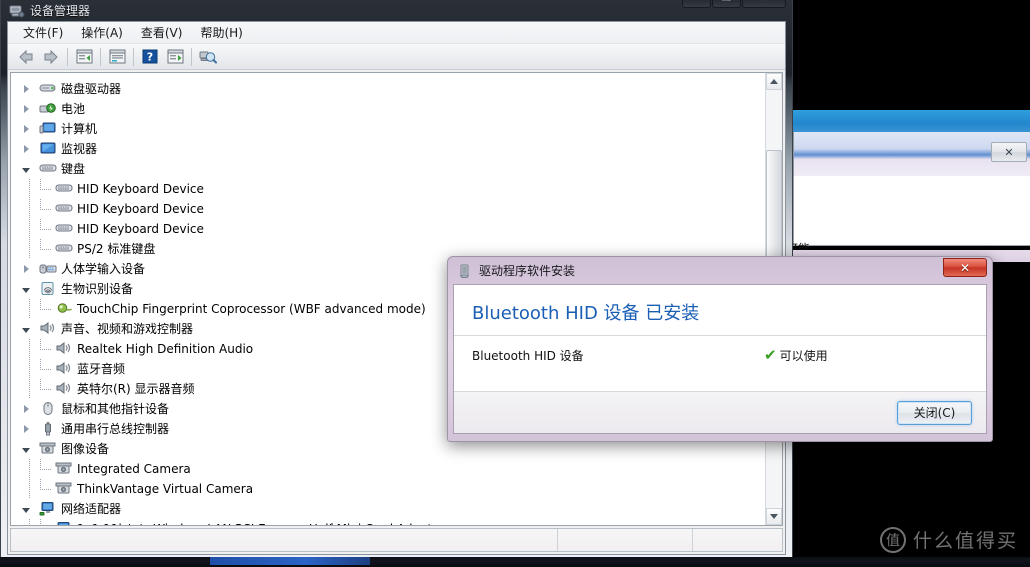  Describe the element at coordinates (175, 57) in the screenshot. I see `update-driver-icon` at that location.